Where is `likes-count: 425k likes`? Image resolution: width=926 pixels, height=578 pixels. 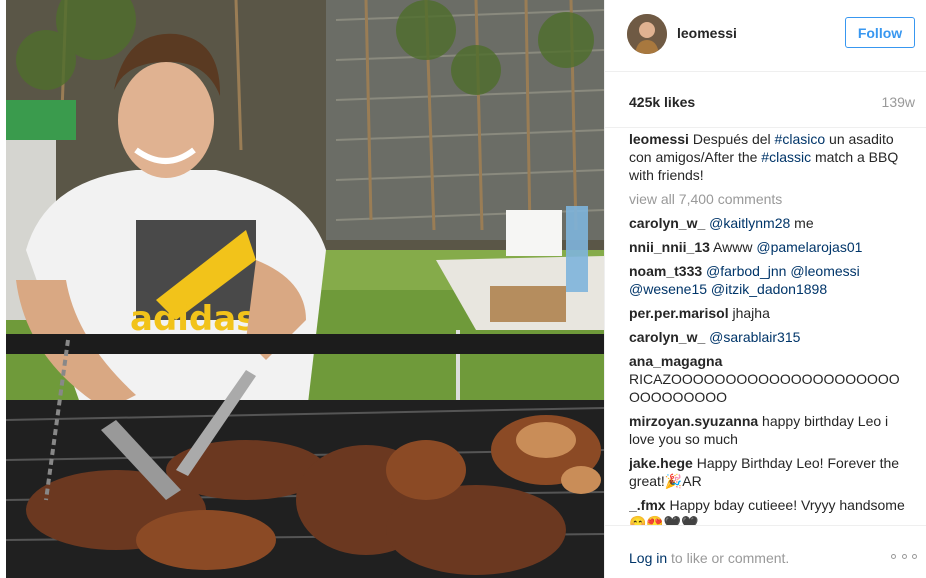 likes-count: 425k likes is located at coordinates (662, 102).